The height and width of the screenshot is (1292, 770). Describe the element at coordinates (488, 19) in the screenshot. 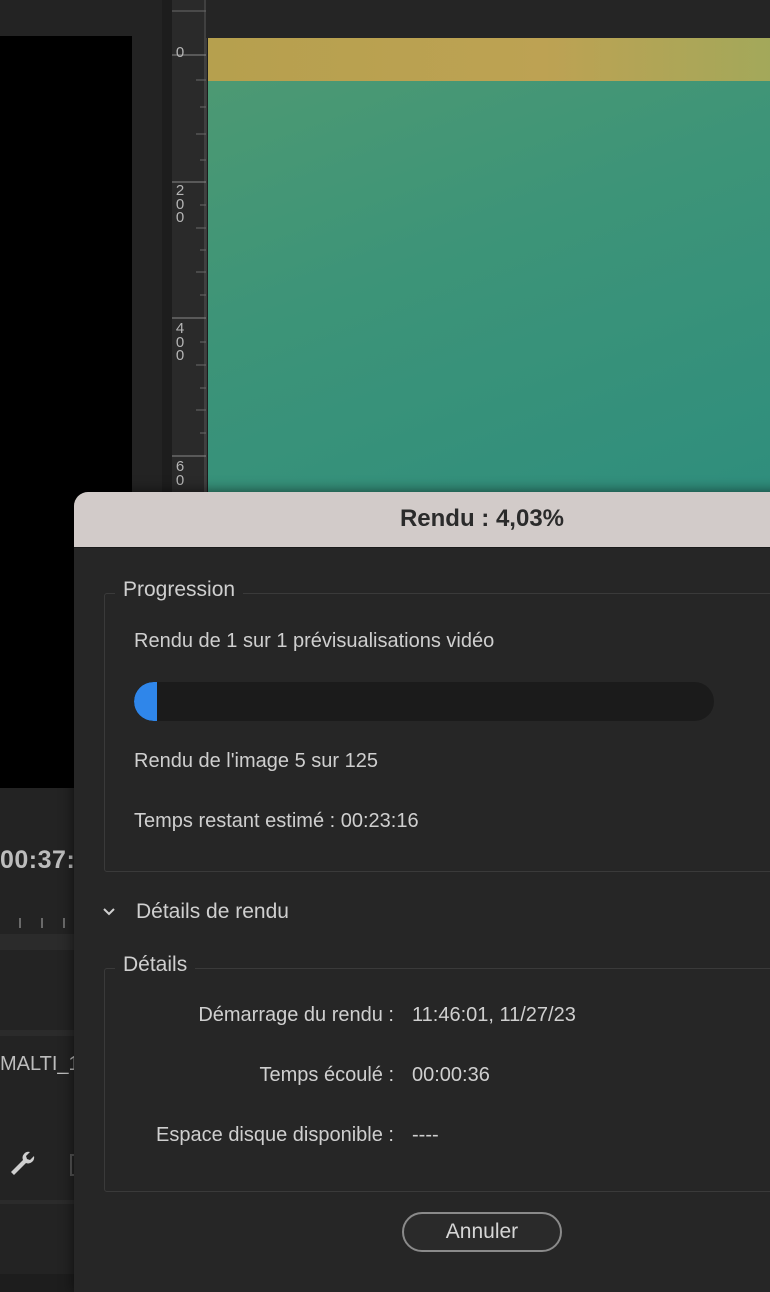

I see `program-monitor-margin` at that location.